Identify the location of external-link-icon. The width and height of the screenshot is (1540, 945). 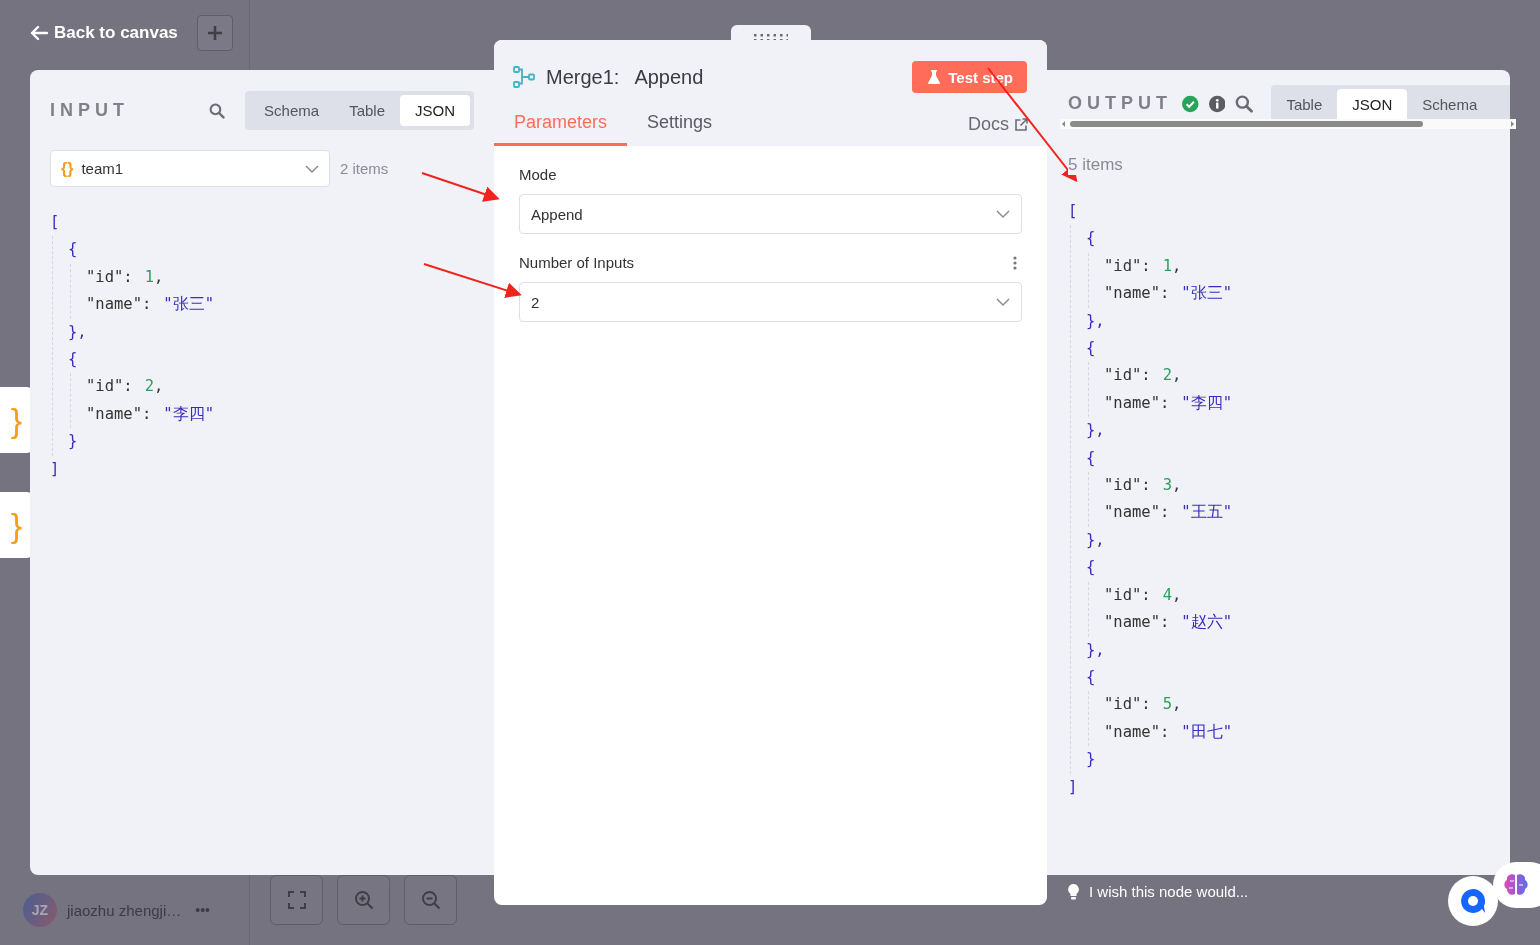
(1021, 124).